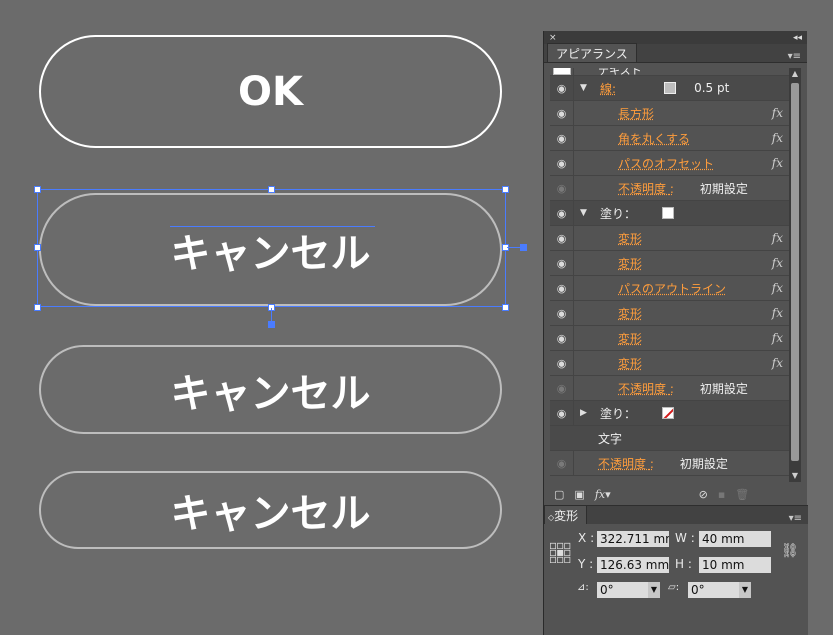 This screenshot has height=635, width=833. What do you see at coordinates (271, 324) in the screenshot?
I see `anchor-point-bottom` at bounding box center [271, 324].